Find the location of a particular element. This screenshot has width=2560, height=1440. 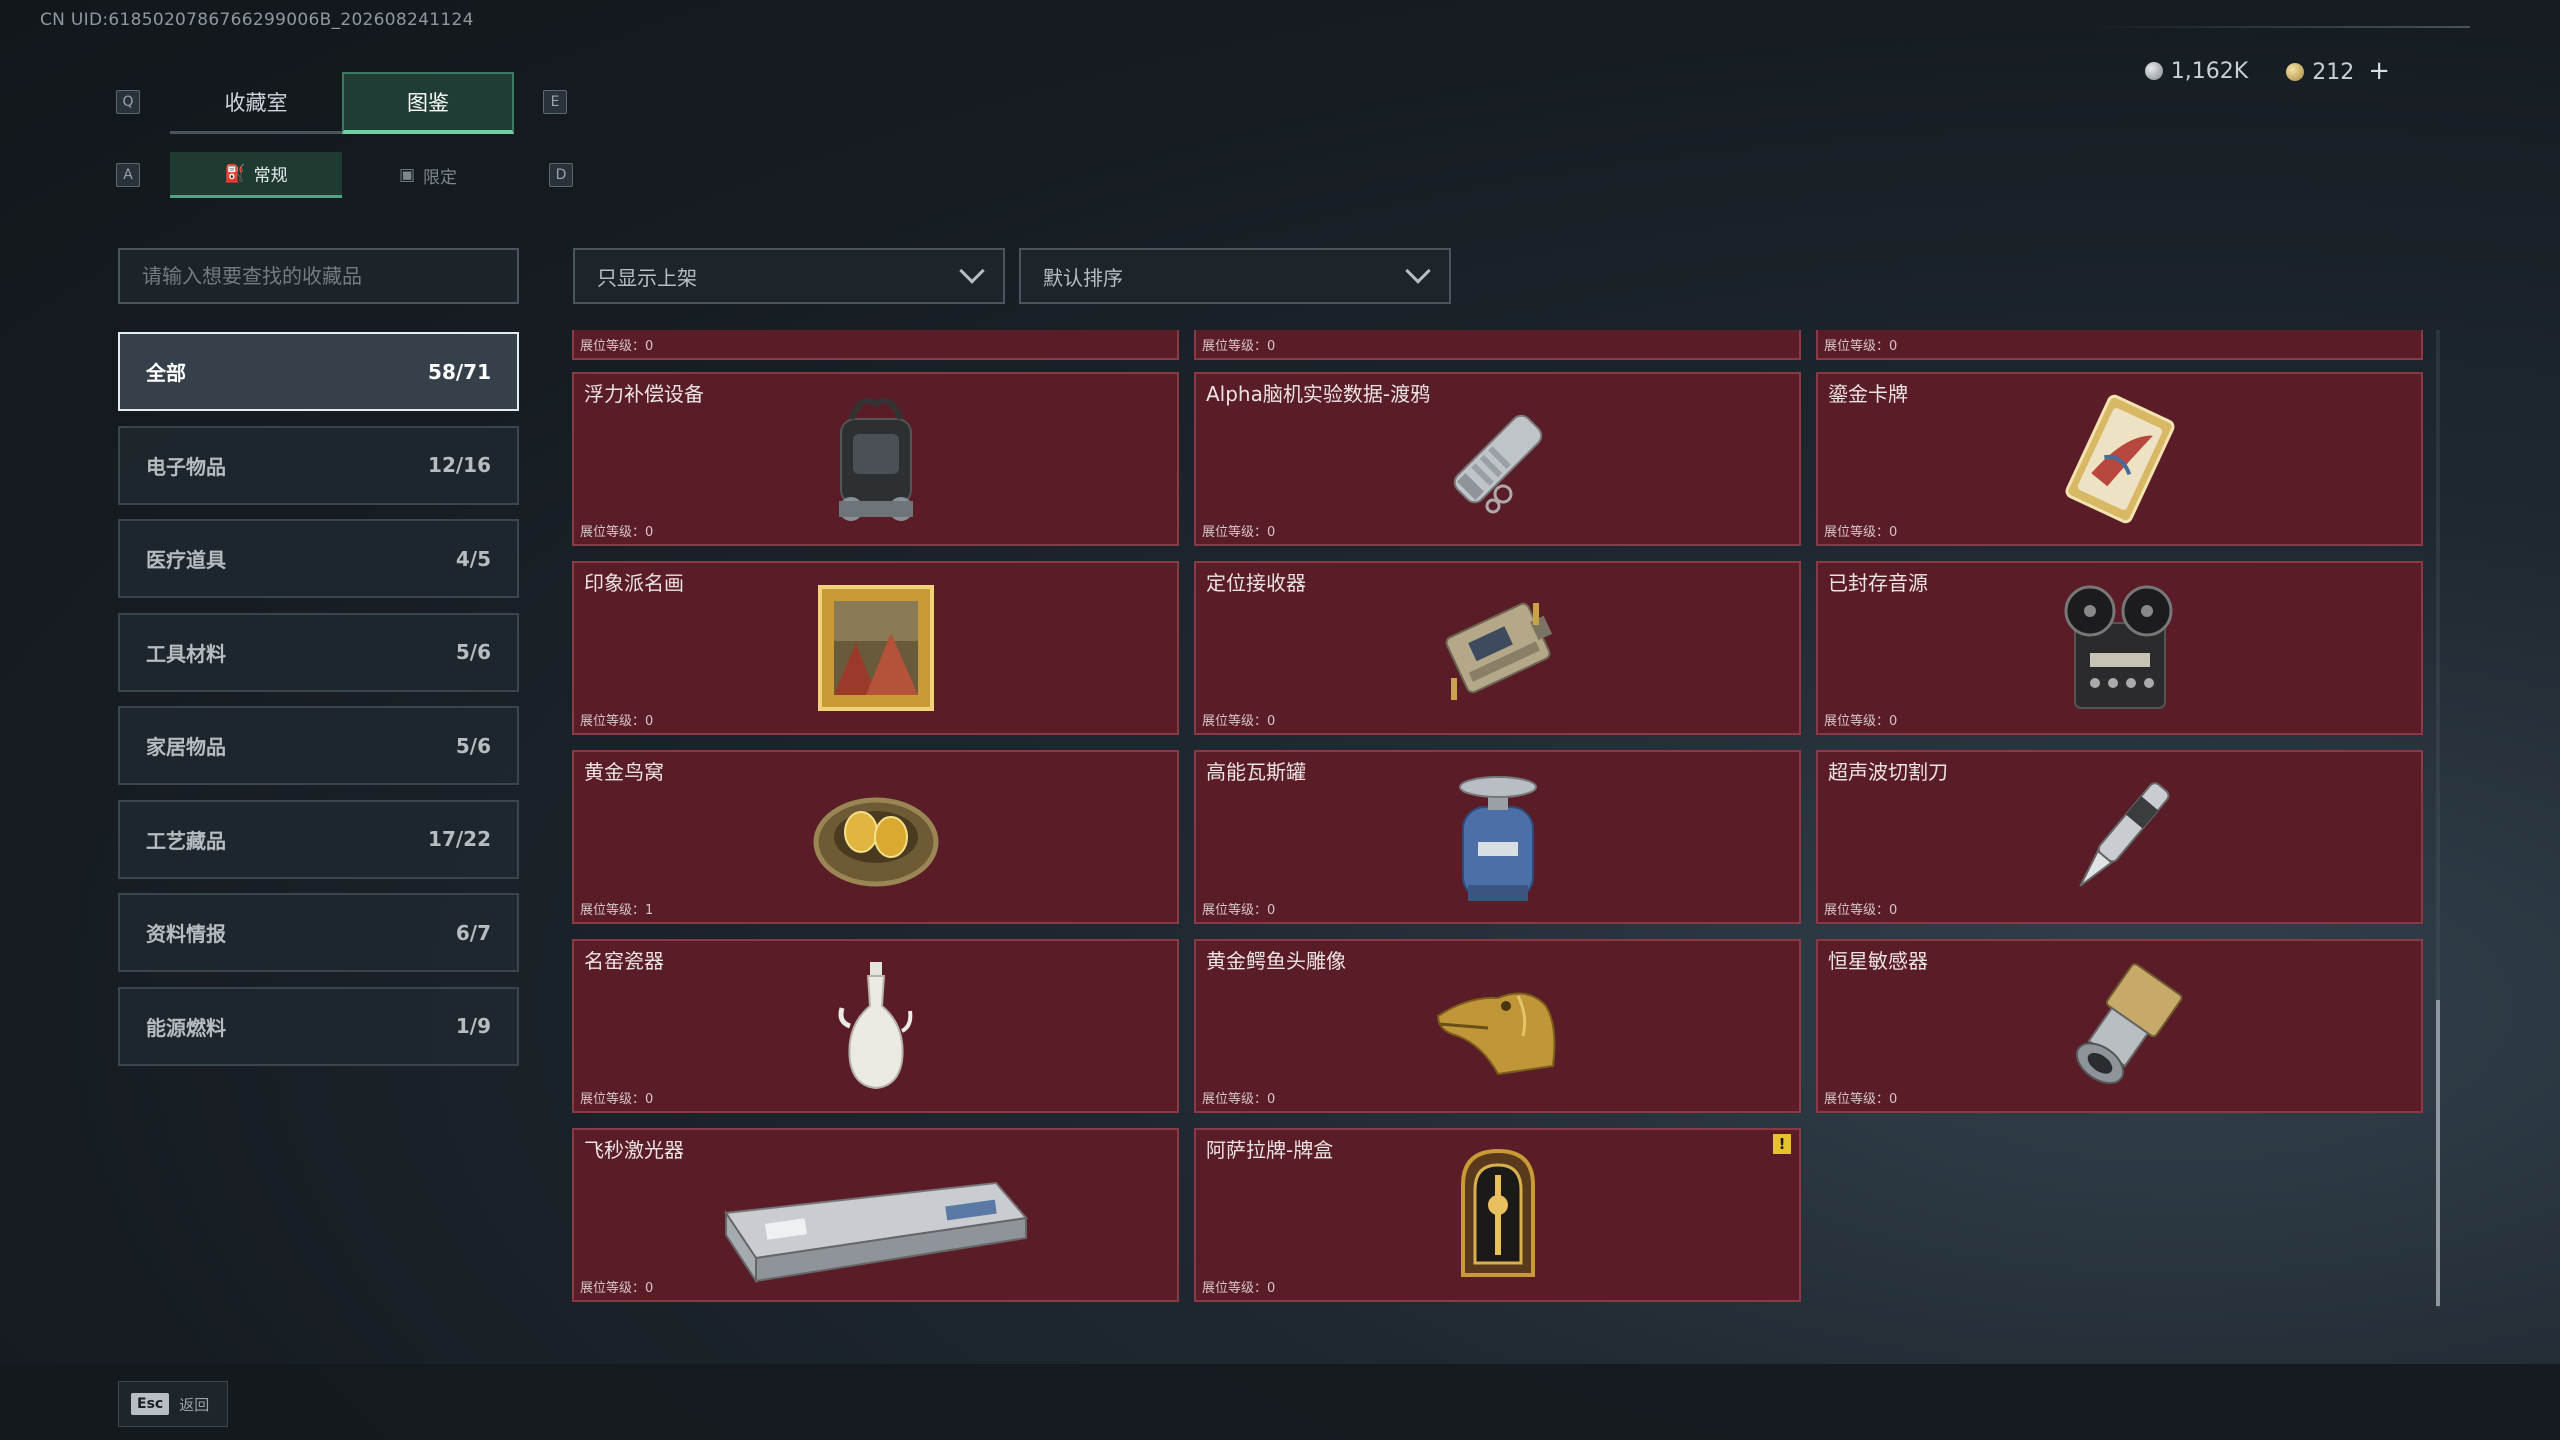

silver-currency: 1,162K is located at coordinates (2196, 71).